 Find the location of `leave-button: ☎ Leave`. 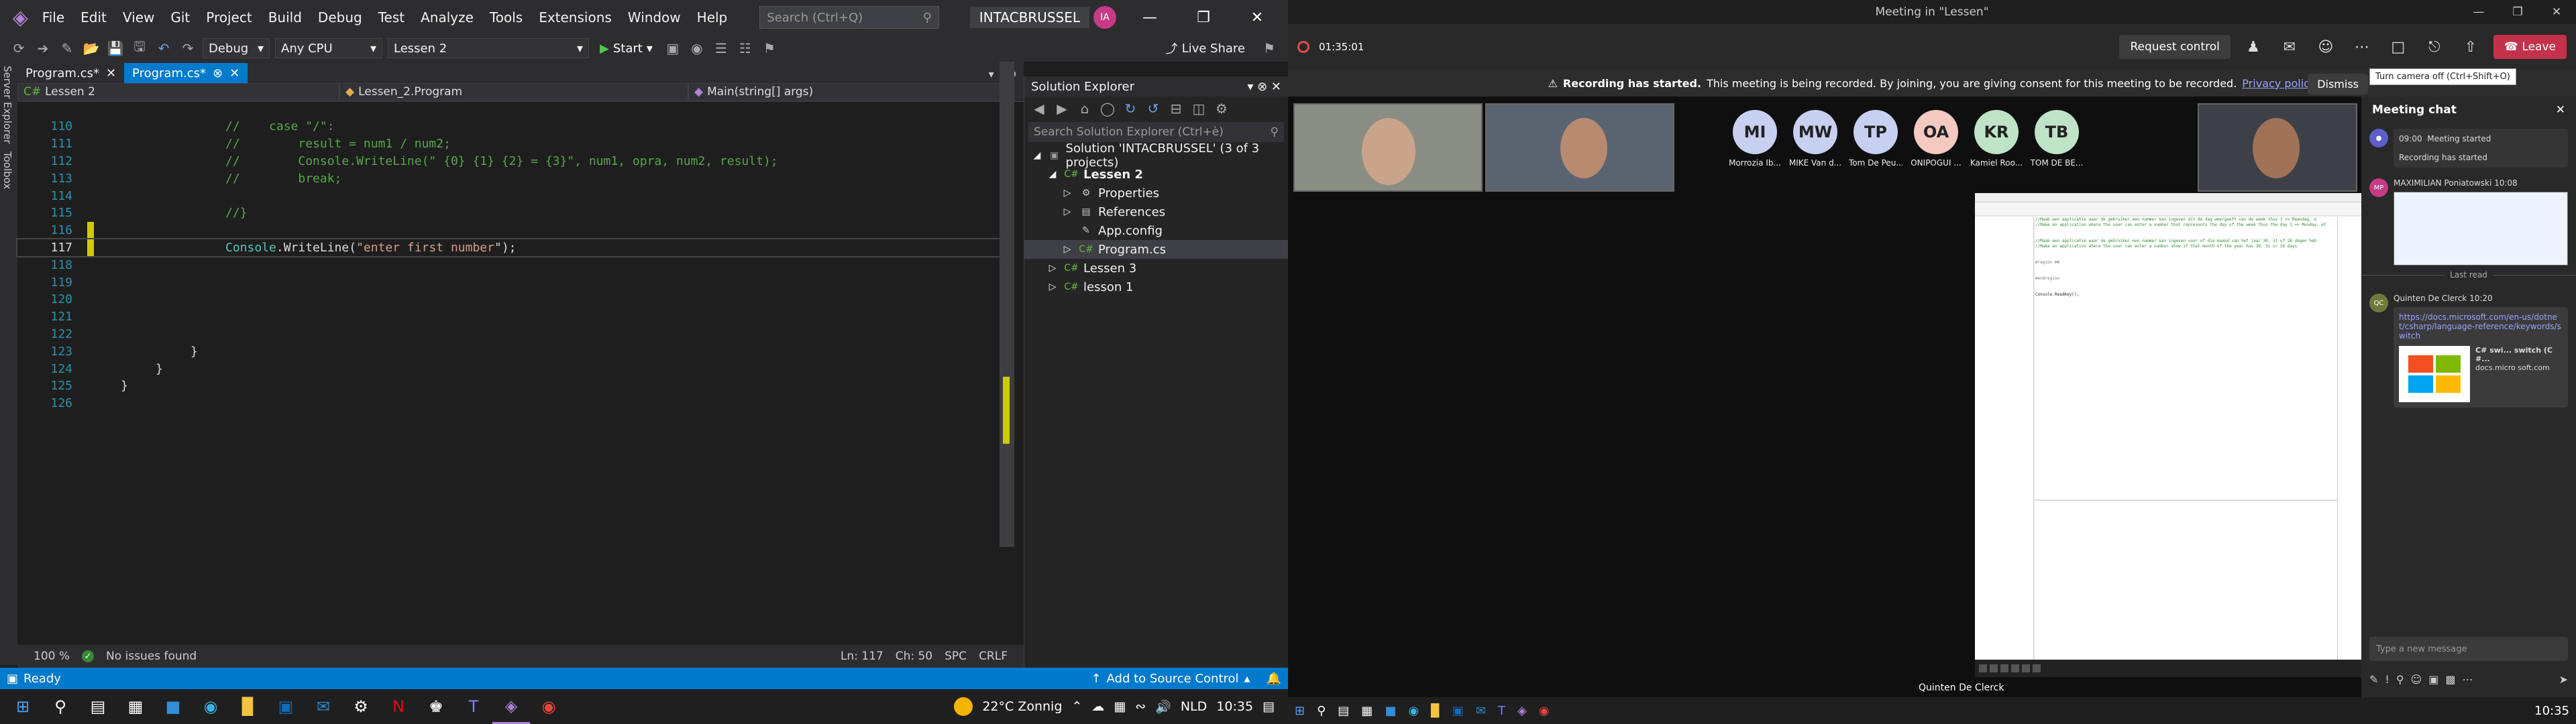

leave-button: ☎ Leave is located at coordinates (2530, 47).